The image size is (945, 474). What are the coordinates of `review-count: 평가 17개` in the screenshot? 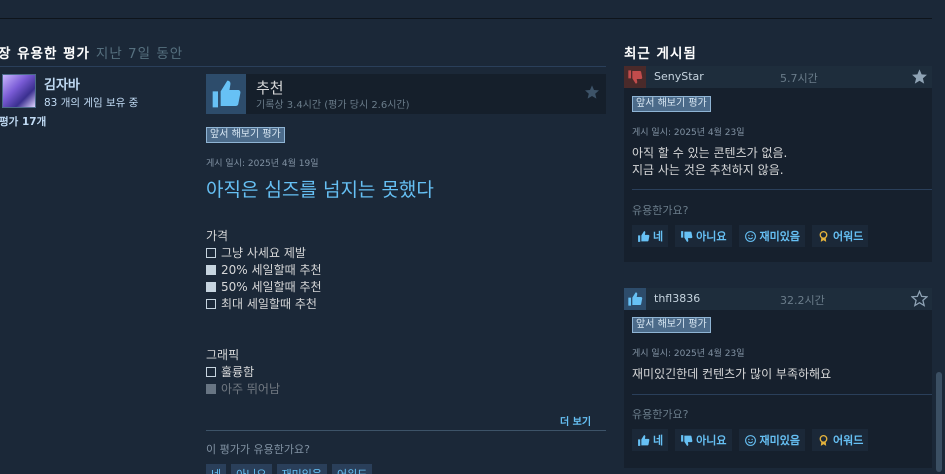 It's located at (23, 121).